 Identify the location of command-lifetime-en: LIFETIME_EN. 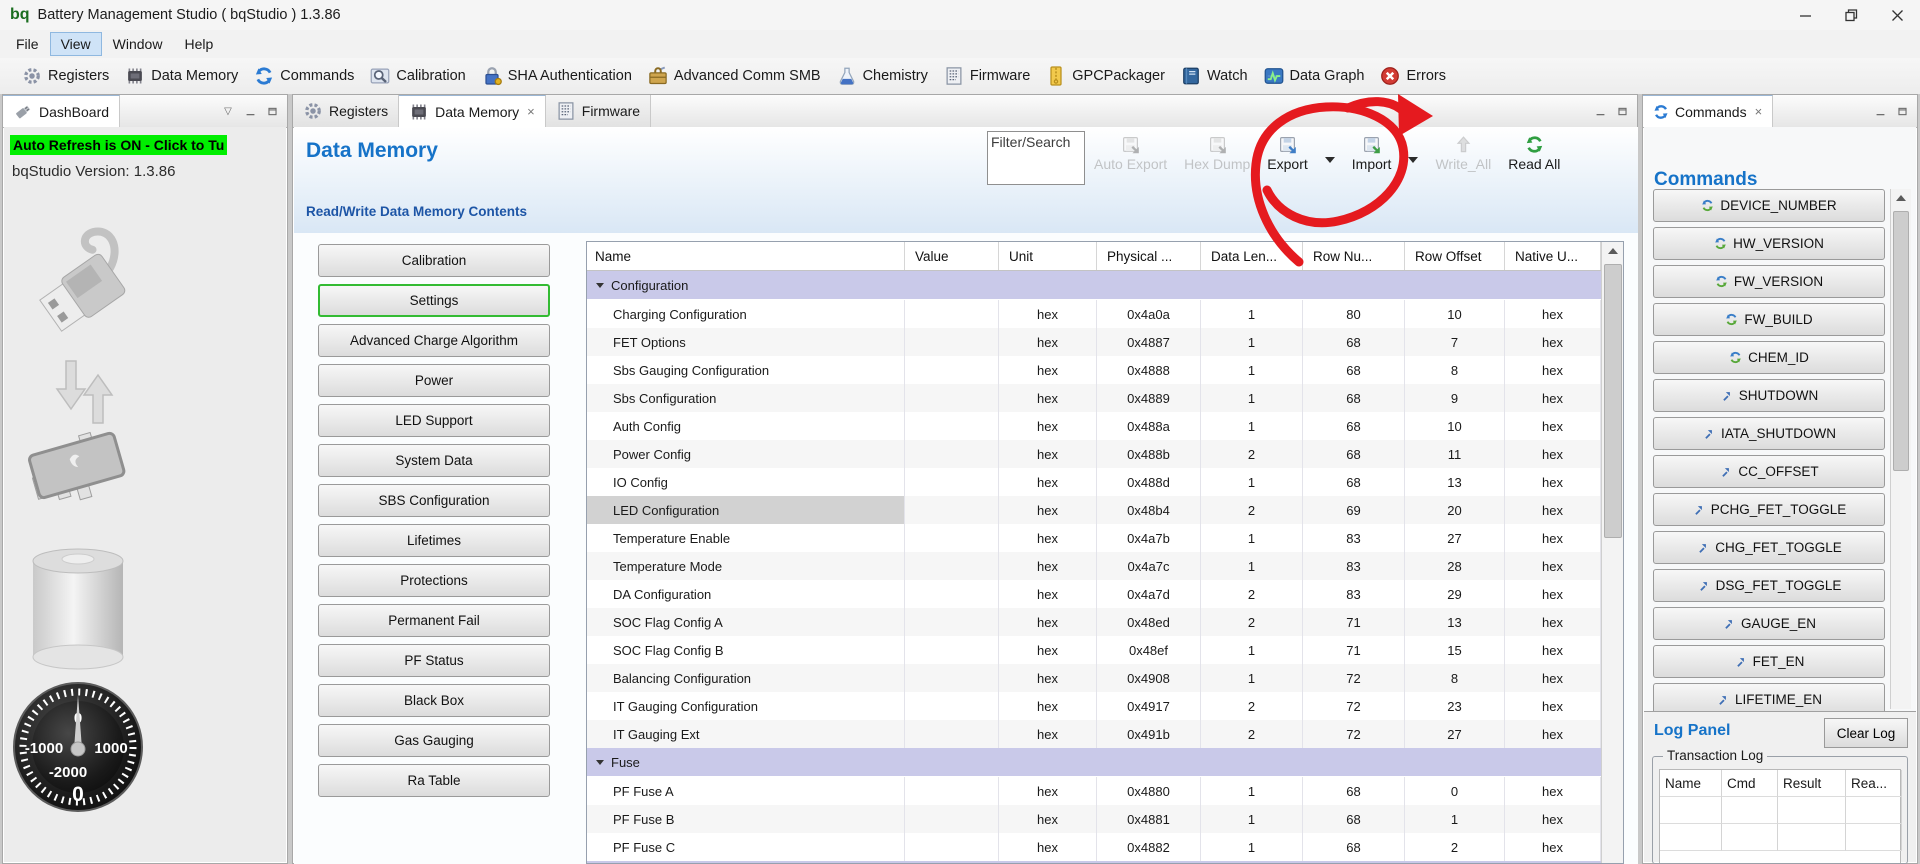
(1769, 697).